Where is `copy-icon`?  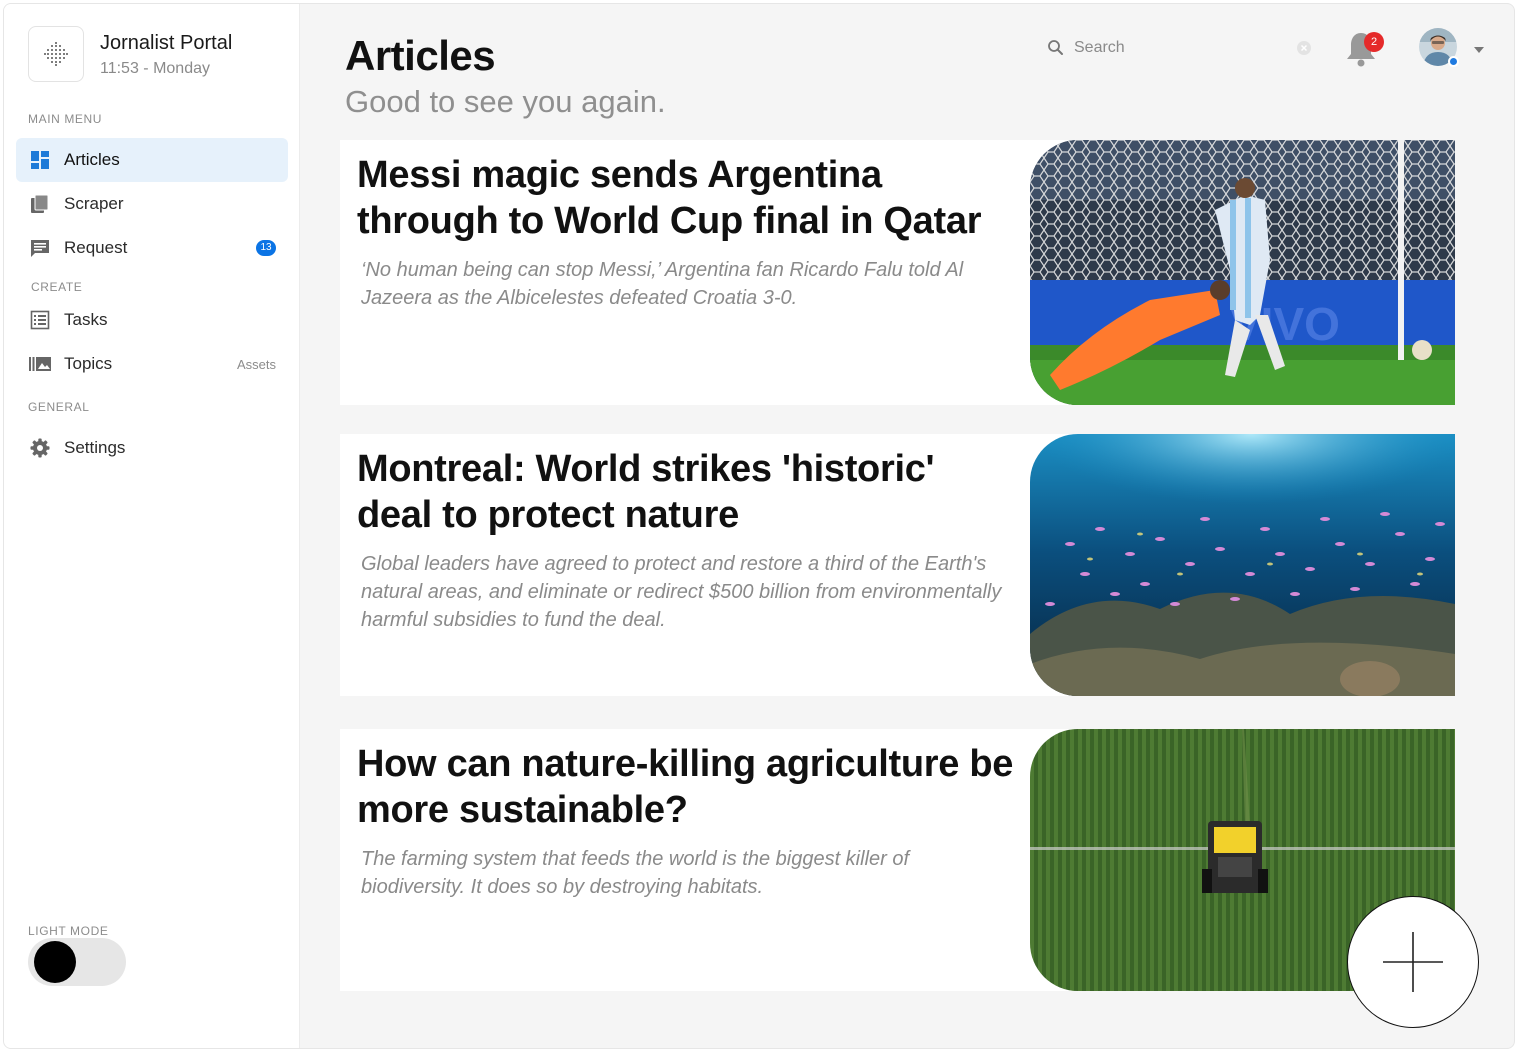 copy-icon is located at coordinates (40, 204).